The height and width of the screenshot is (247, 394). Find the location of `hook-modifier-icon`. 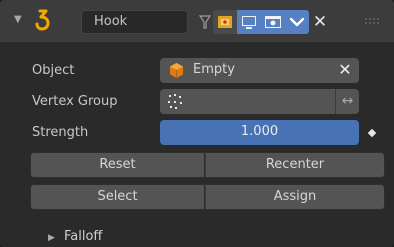

hook-modifier-icon is located at coordinates (43, 20).